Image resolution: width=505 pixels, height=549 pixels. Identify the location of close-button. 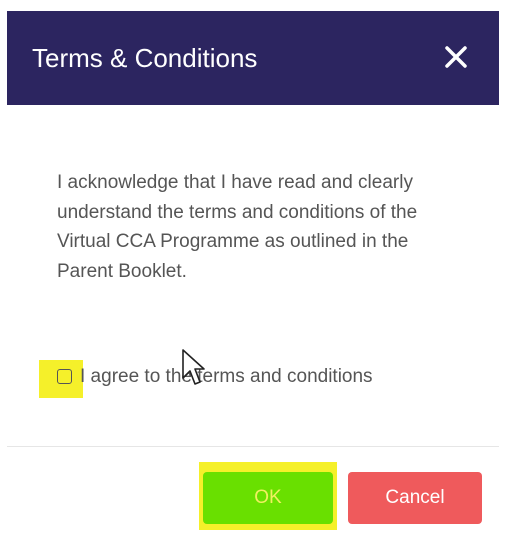
(456, 57).